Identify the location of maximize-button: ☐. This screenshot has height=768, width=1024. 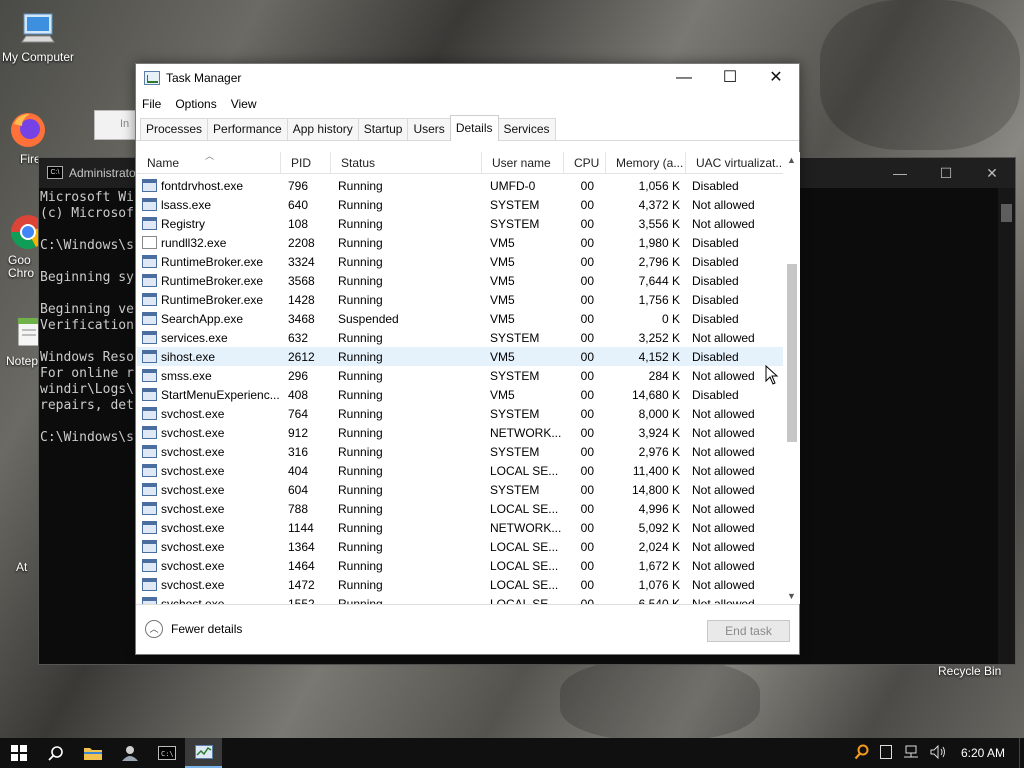
(730, 78).